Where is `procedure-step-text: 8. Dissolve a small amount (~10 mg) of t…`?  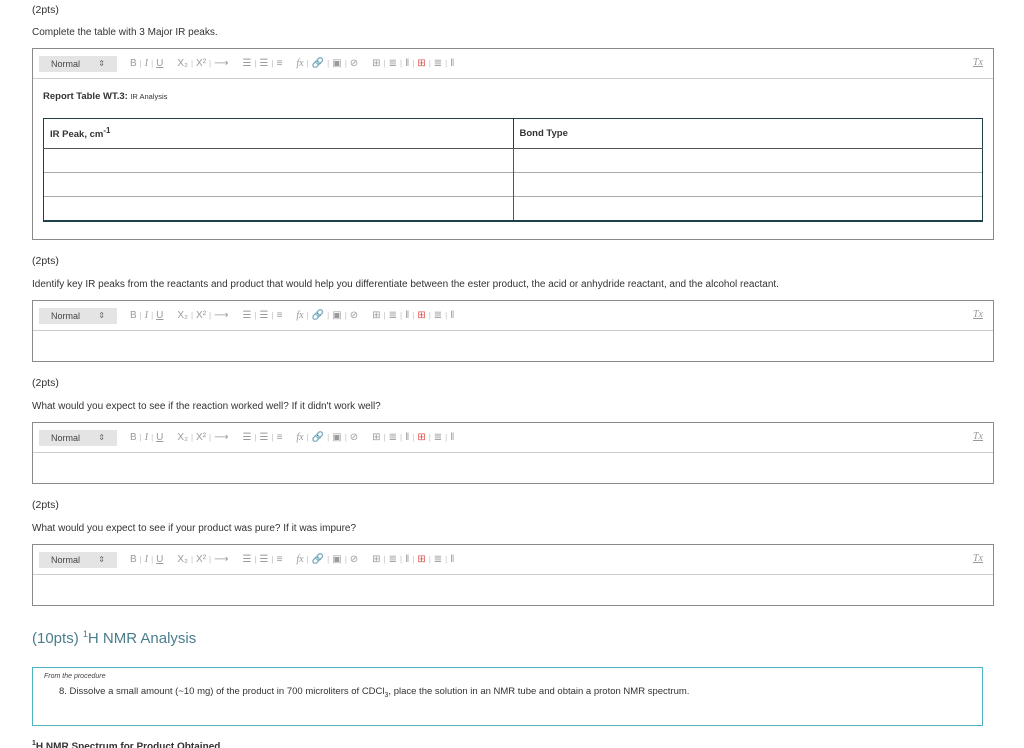 procedure-step-text: 8. Dissolve a small amount (~10 mg) of t… is located at coordinates (222, 691).